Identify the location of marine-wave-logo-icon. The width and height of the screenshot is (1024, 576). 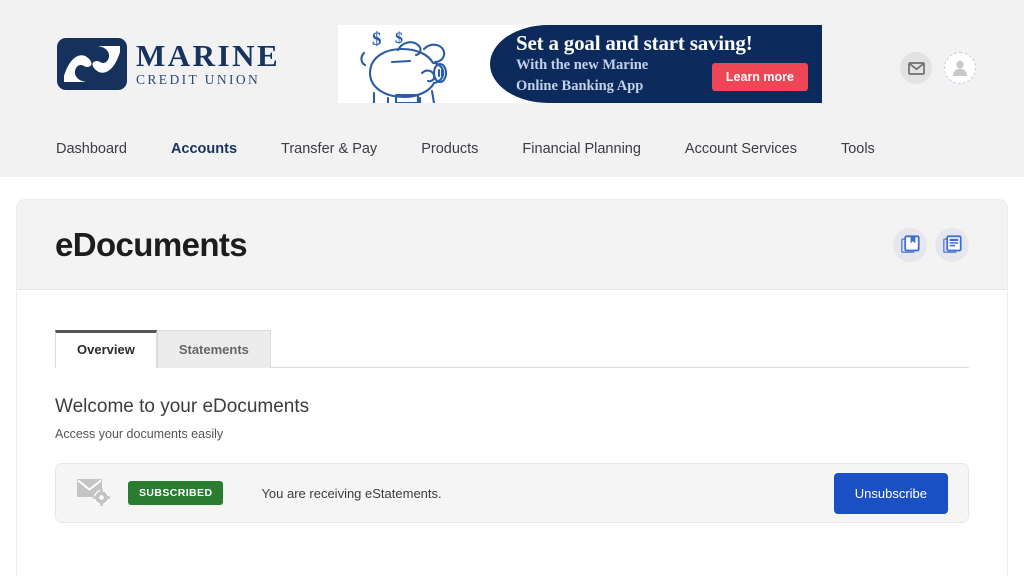
(92, 64).